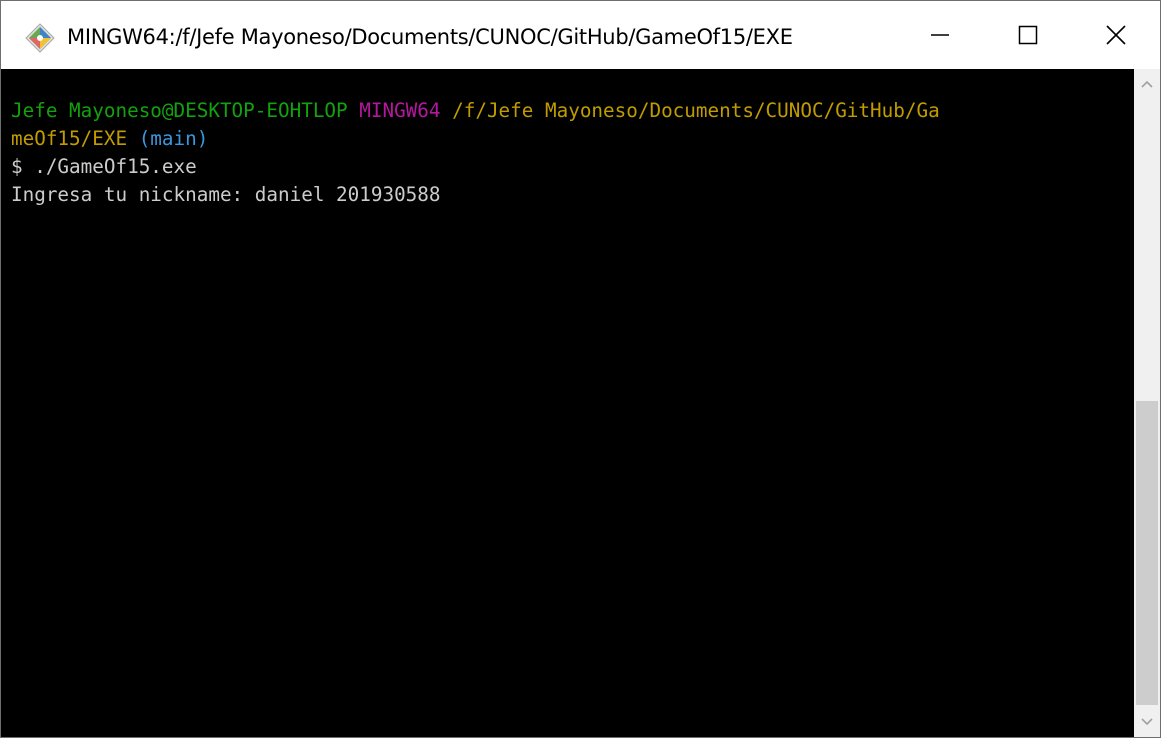  What do you see at coordinates (69, 138) in the screenshot?
I see `prompt-path-continued: meOf15/EXE` at bounding box center [69, 138].